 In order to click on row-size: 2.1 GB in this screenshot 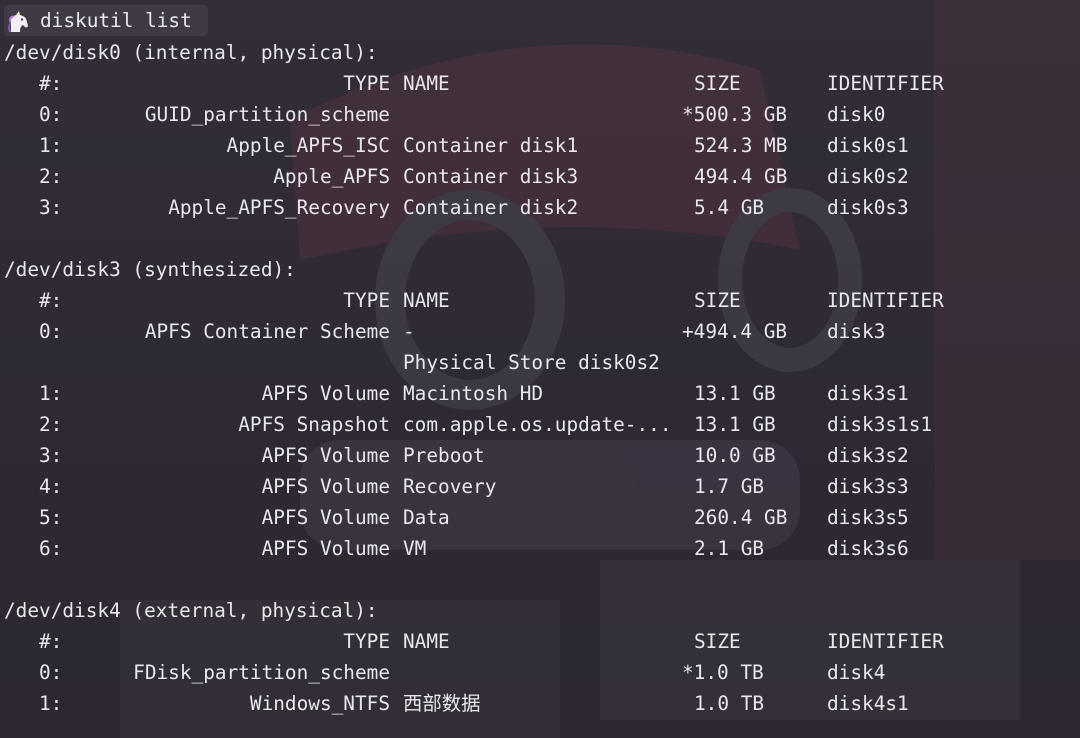, I will do `click(729, 548)`.